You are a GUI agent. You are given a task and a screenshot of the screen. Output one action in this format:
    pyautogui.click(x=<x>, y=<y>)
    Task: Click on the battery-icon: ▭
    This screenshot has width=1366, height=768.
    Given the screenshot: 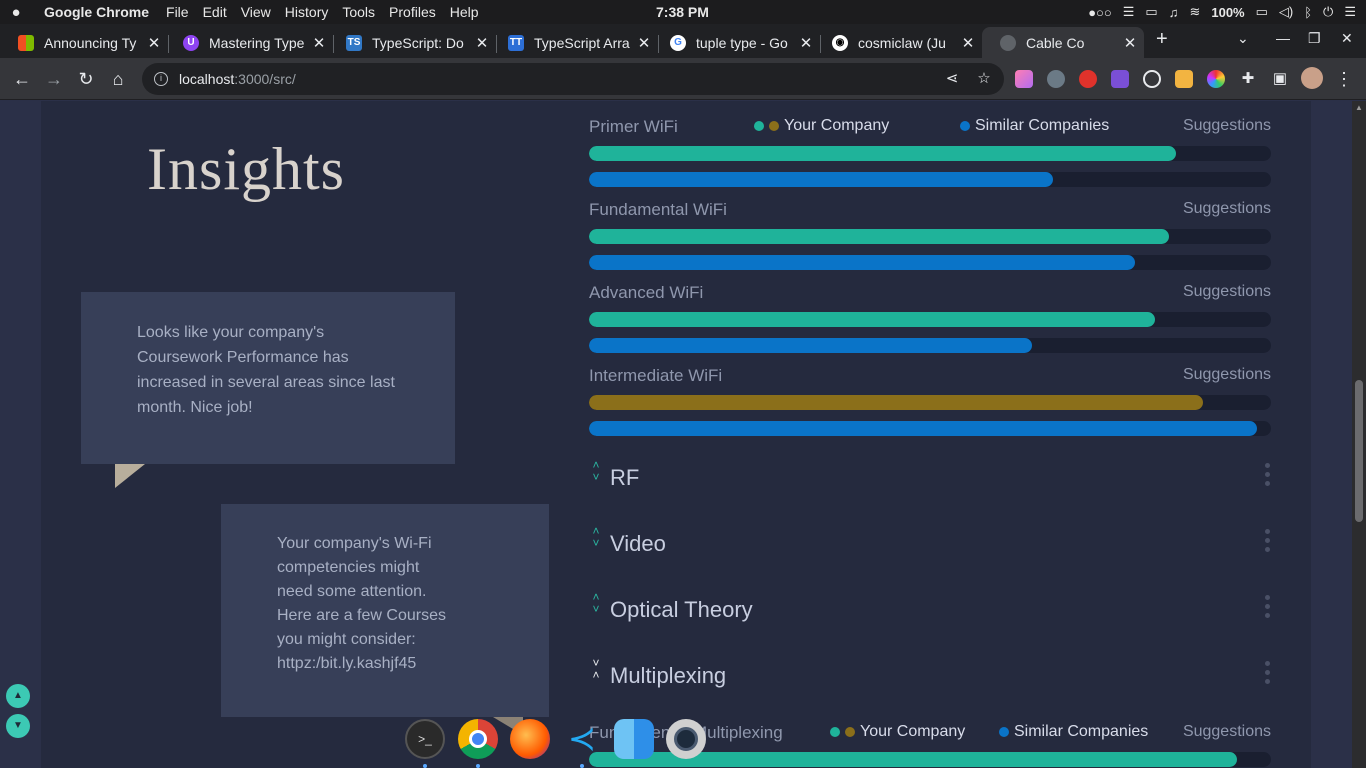 What is the action you would take?
    pyautogui.click(x=1262, y=12)
    